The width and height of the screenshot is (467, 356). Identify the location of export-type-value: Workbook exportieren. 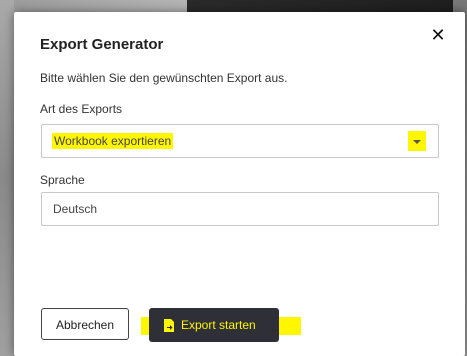
(113, 141).